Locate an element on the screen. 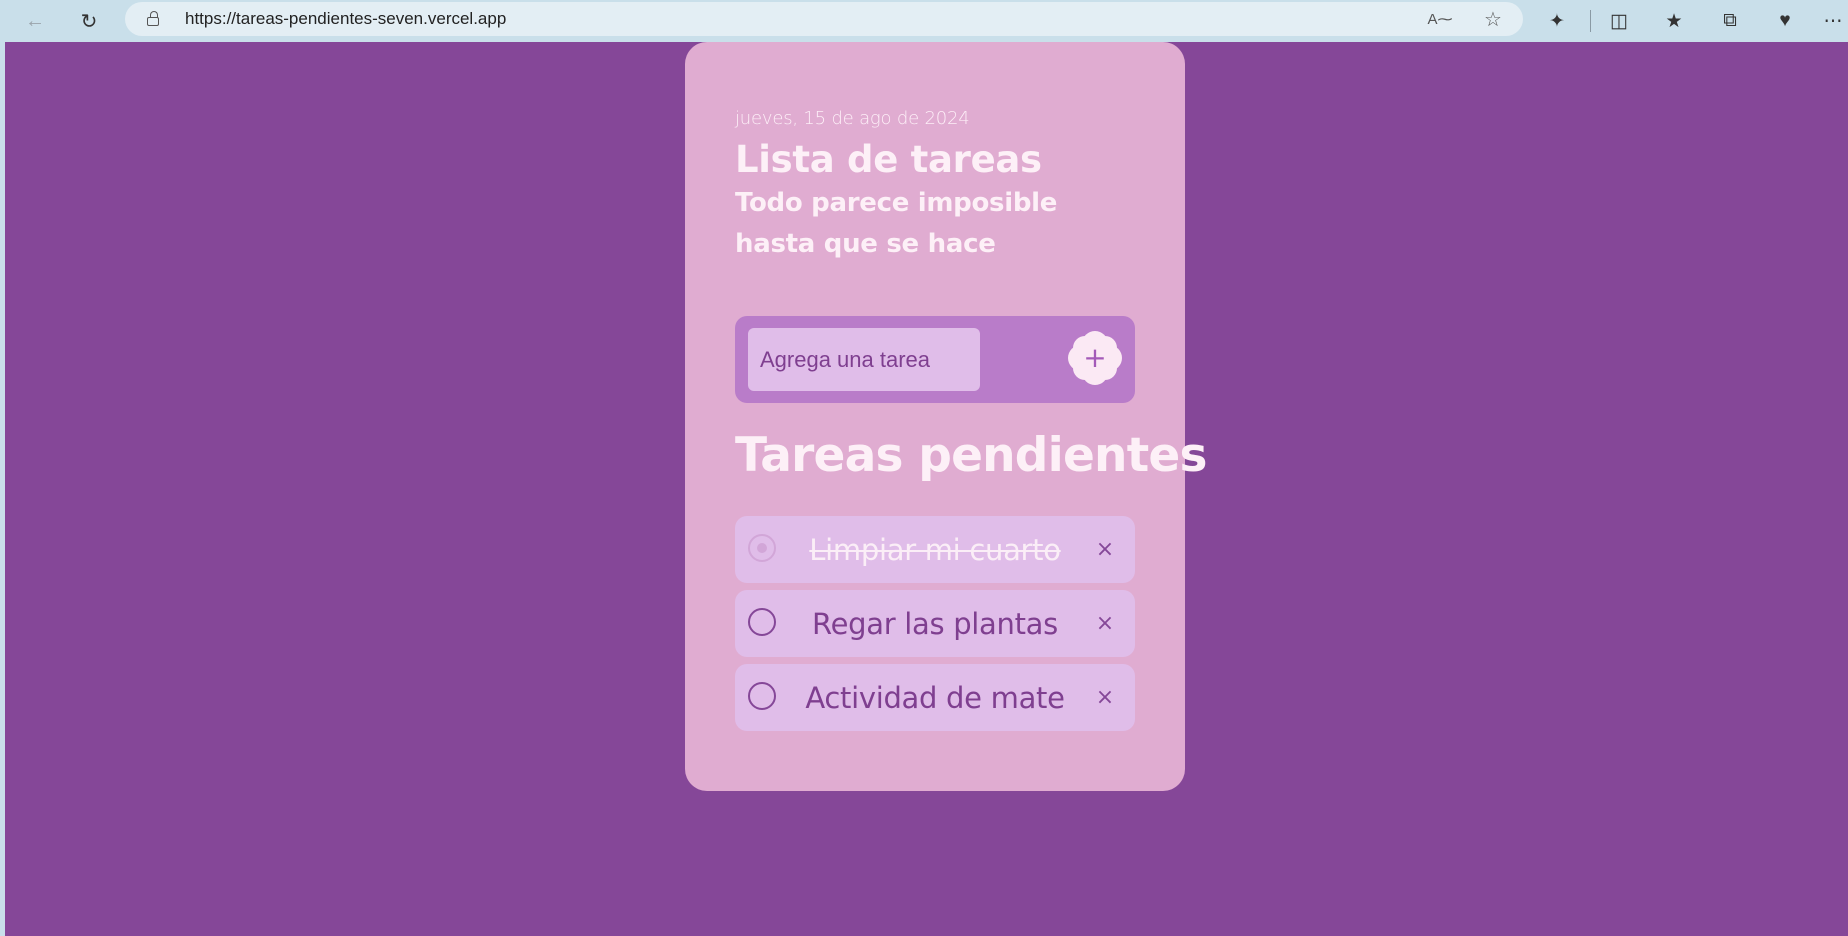  back-arrow-icon: ← is located at coordinates (35, 21).